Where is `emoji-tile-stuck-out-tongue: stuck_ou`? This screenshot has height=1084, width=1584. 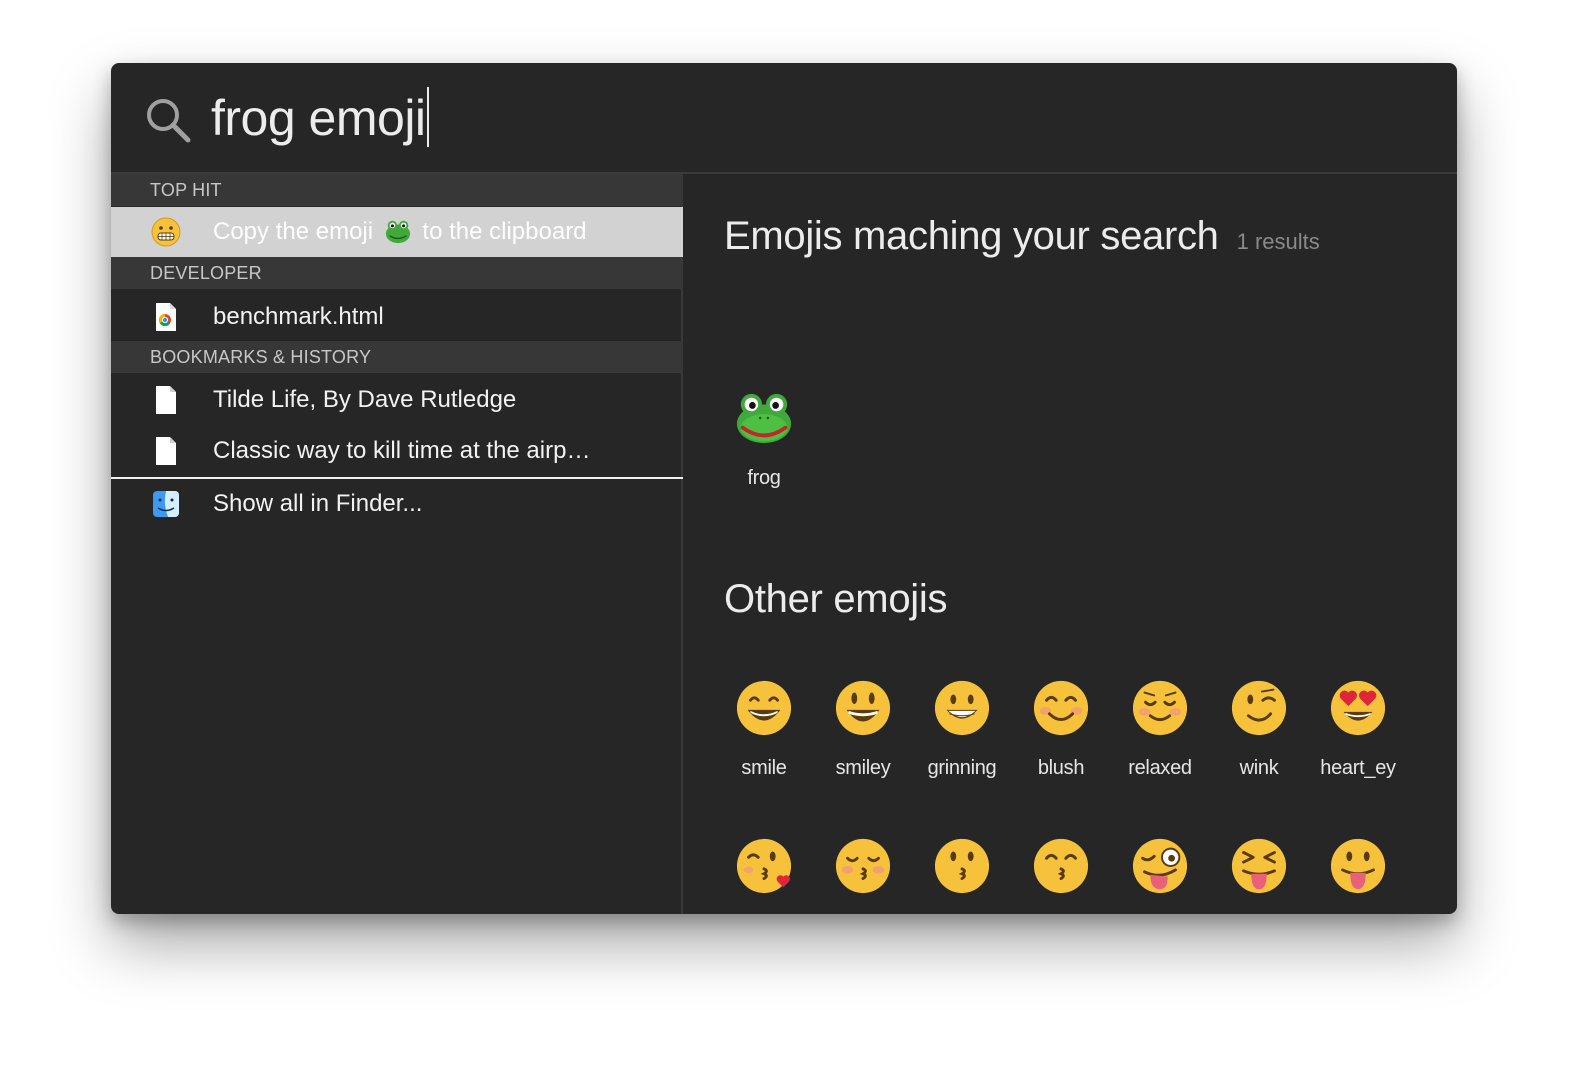 emoji-tile-stuck-out-tongue: stuck_ou is located at coordinates (1358, 875).